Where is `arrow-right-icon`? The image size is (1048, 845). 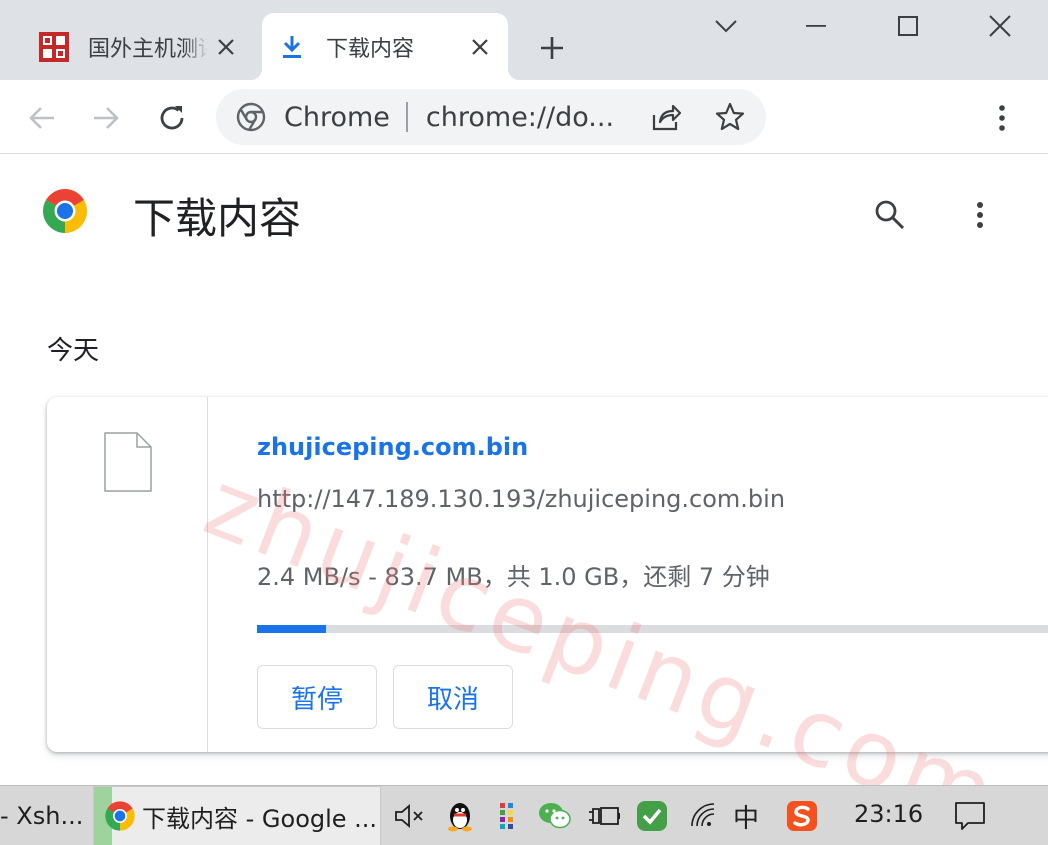
arrow-right-icon is located at coordinates (106, 118).